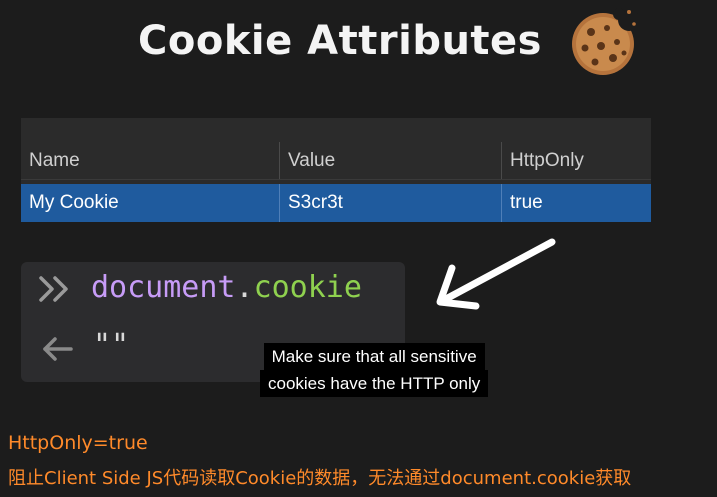 The image size is (717, 497). I want to click on subtitle-line-1: Make sure that all sensitive, so click(374, 356).